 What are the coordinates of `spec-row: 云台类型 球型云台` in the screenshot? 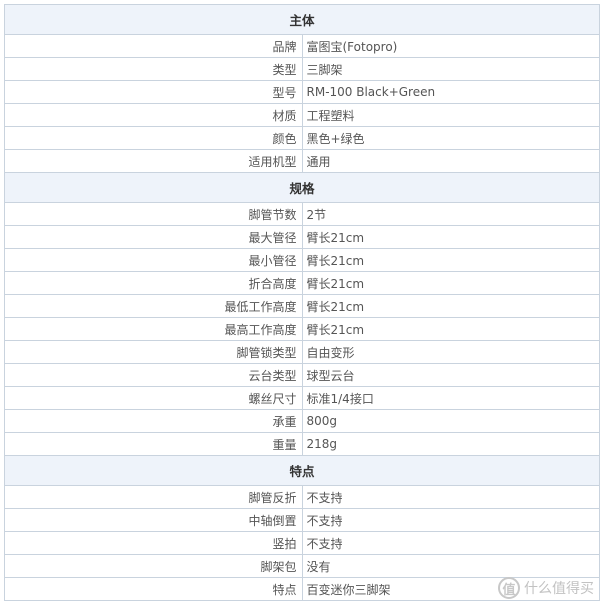 It's located at (302, 375).